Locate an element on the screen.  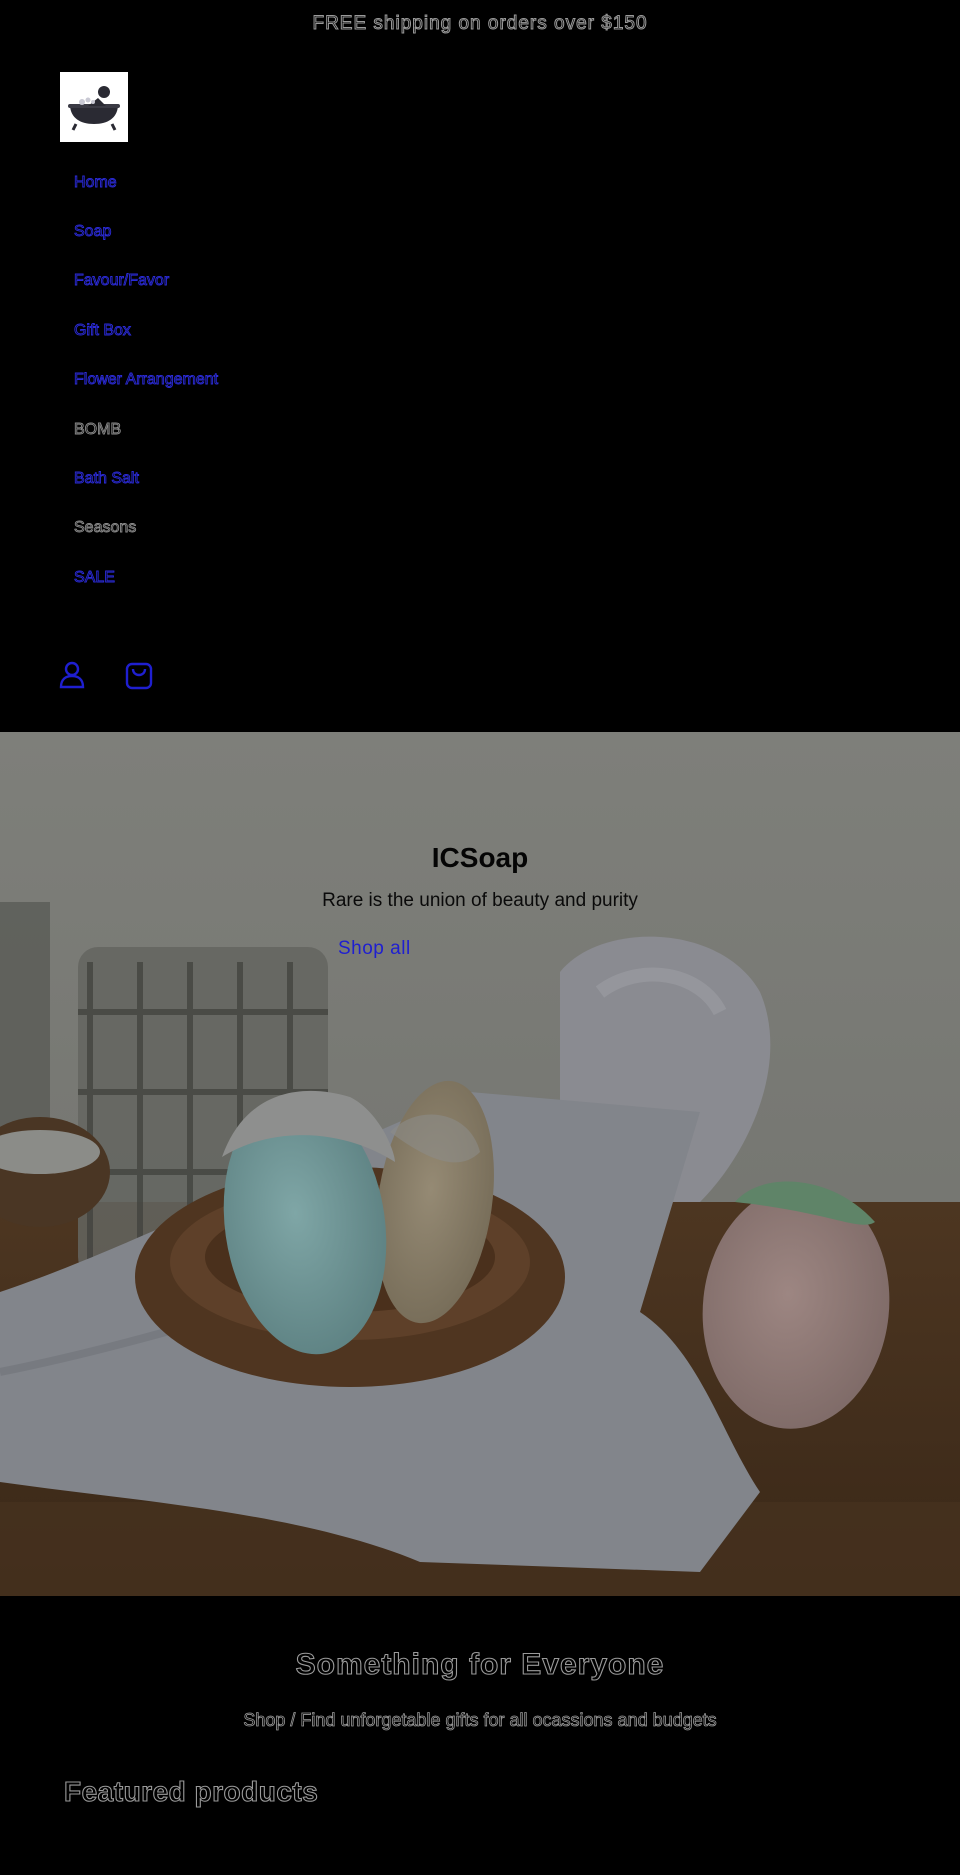
cart-button is located at coordinates (139, 675).